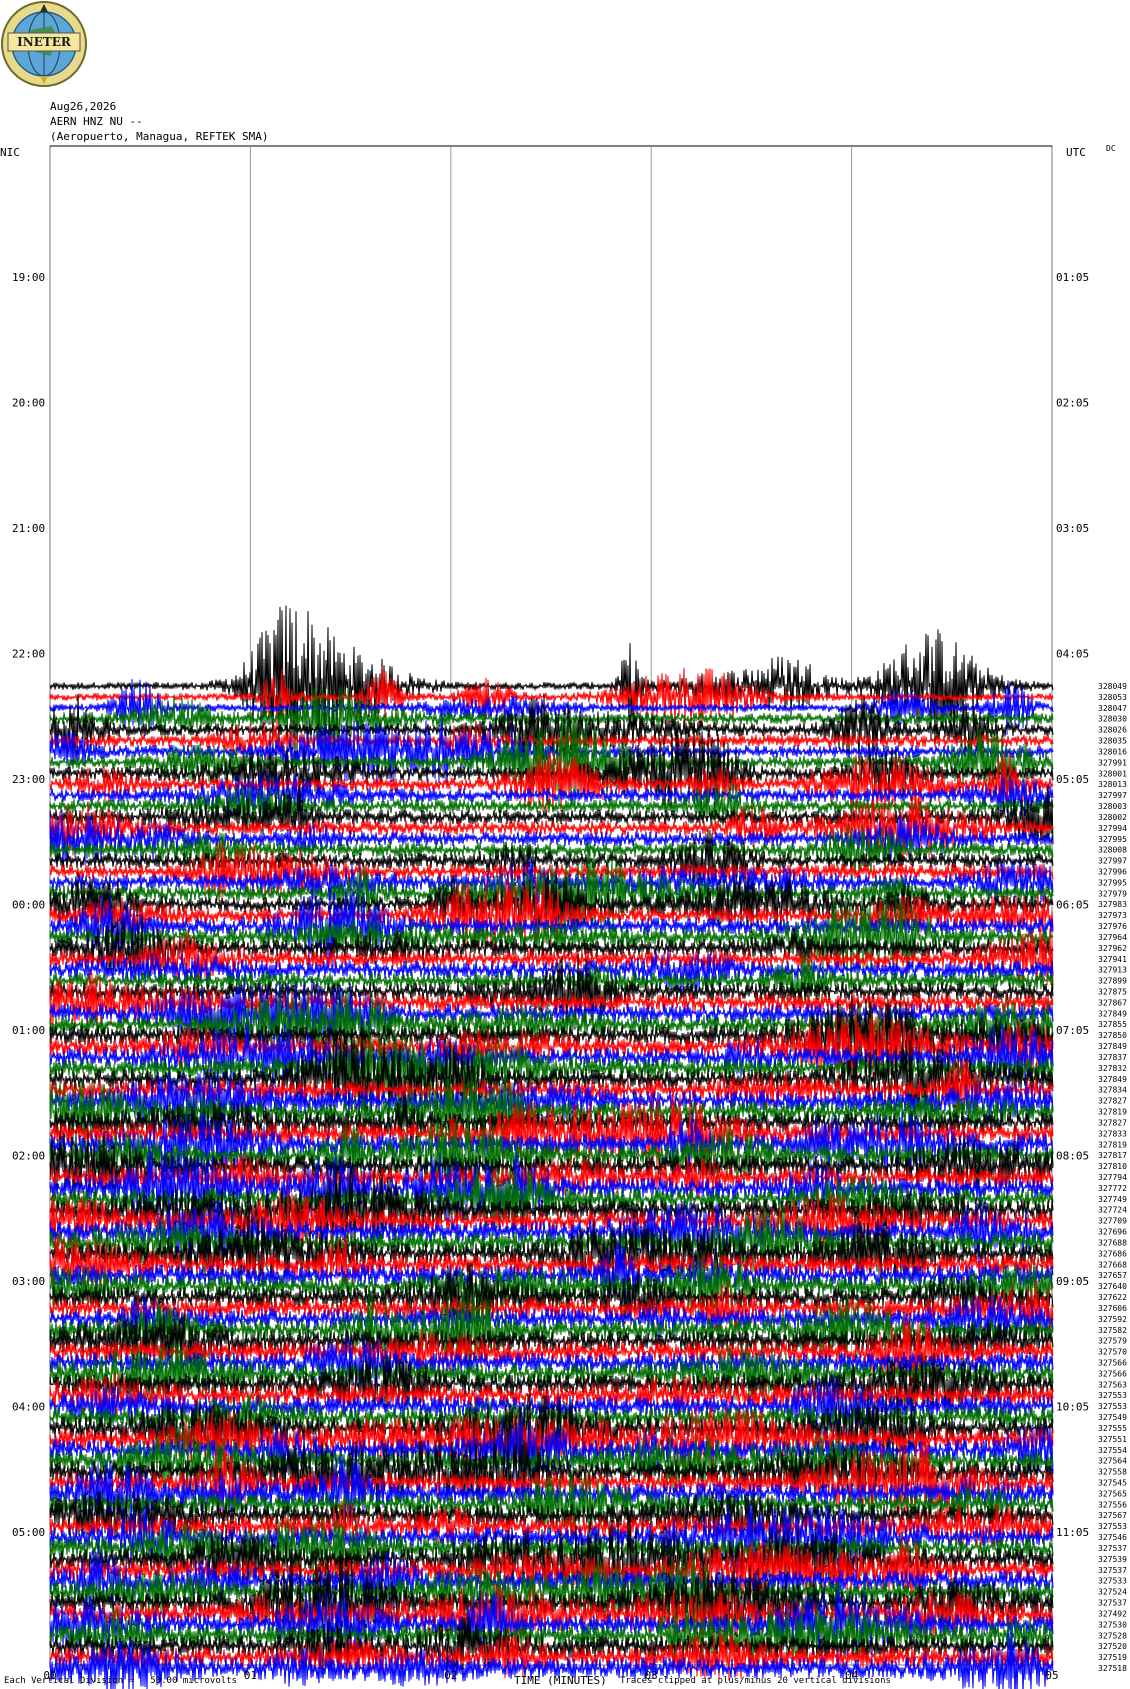  I want to click on trace-dc-label: 327556, so click(1112, 1504).